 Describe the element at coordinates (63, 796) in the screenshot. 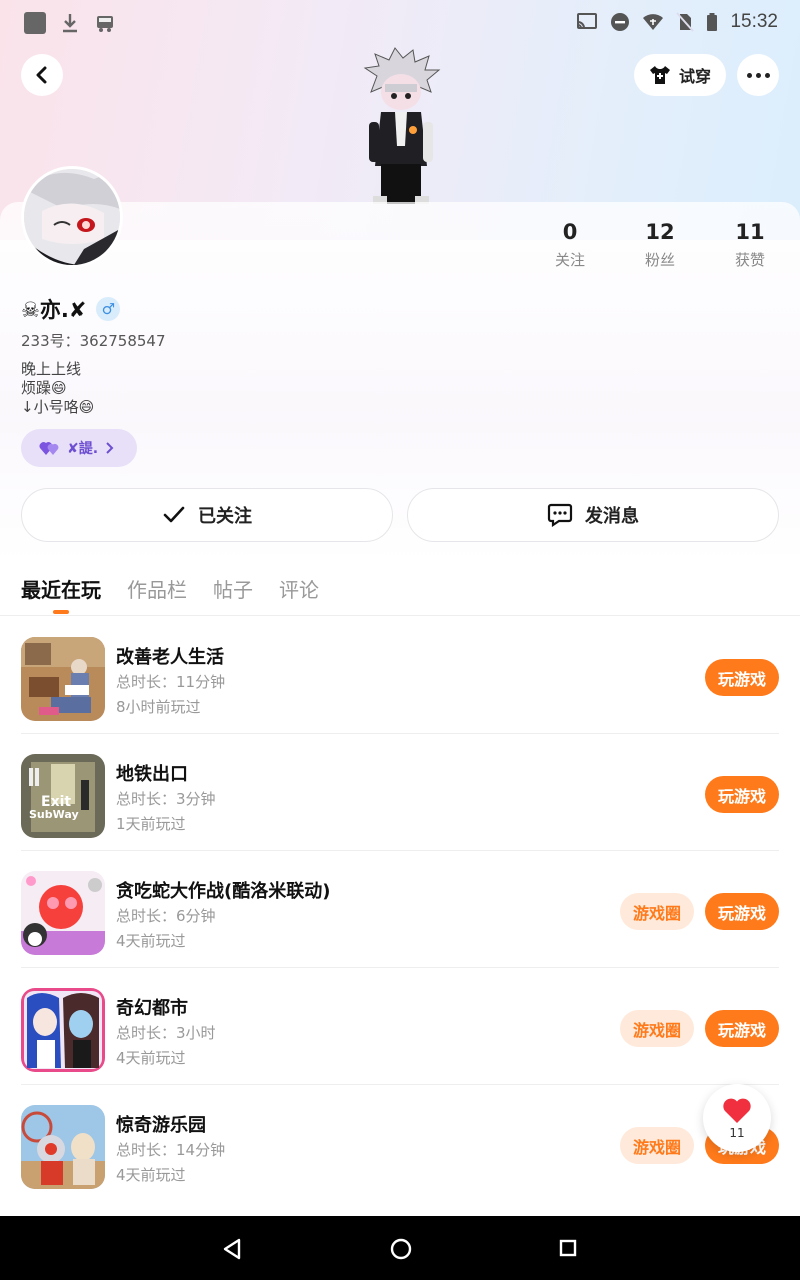

I see `game-thumbnail: Exit SubWay` at that location.